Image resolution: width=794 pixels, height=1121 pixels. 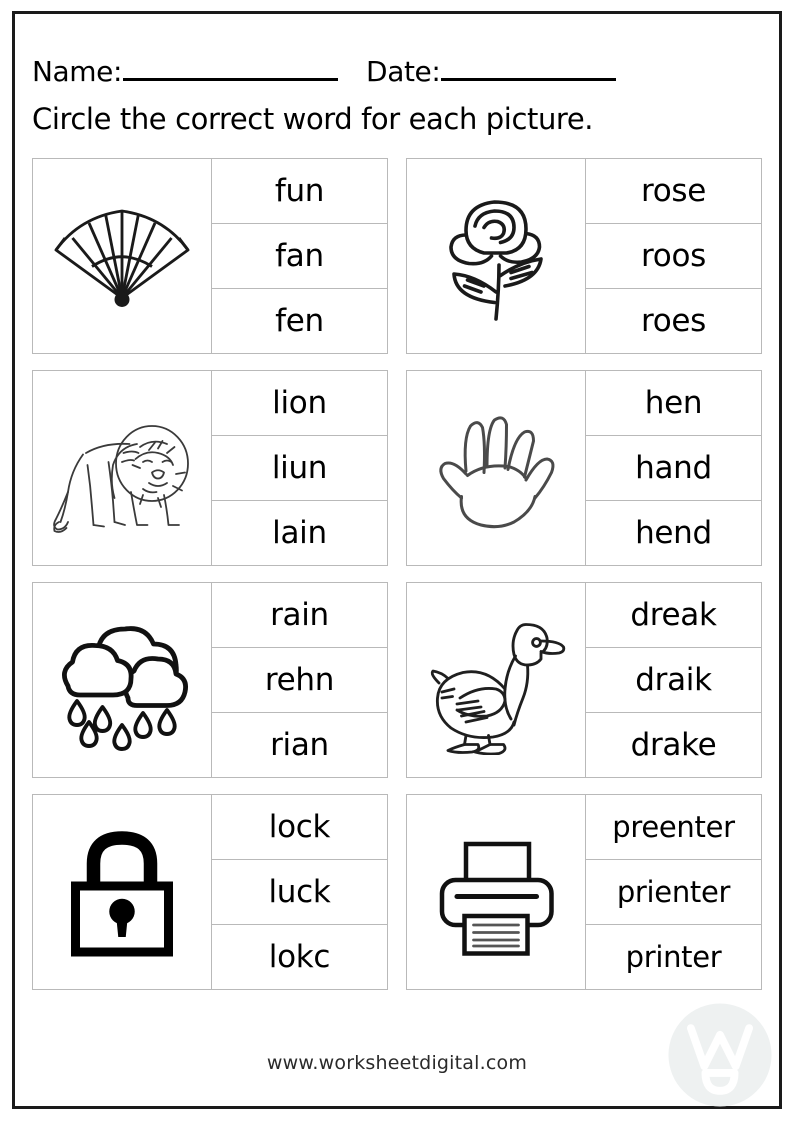 What do you see at coordinates (300, 615) in the screenshot?
I see `choice-option: rain` at bounding box center [300, 615].